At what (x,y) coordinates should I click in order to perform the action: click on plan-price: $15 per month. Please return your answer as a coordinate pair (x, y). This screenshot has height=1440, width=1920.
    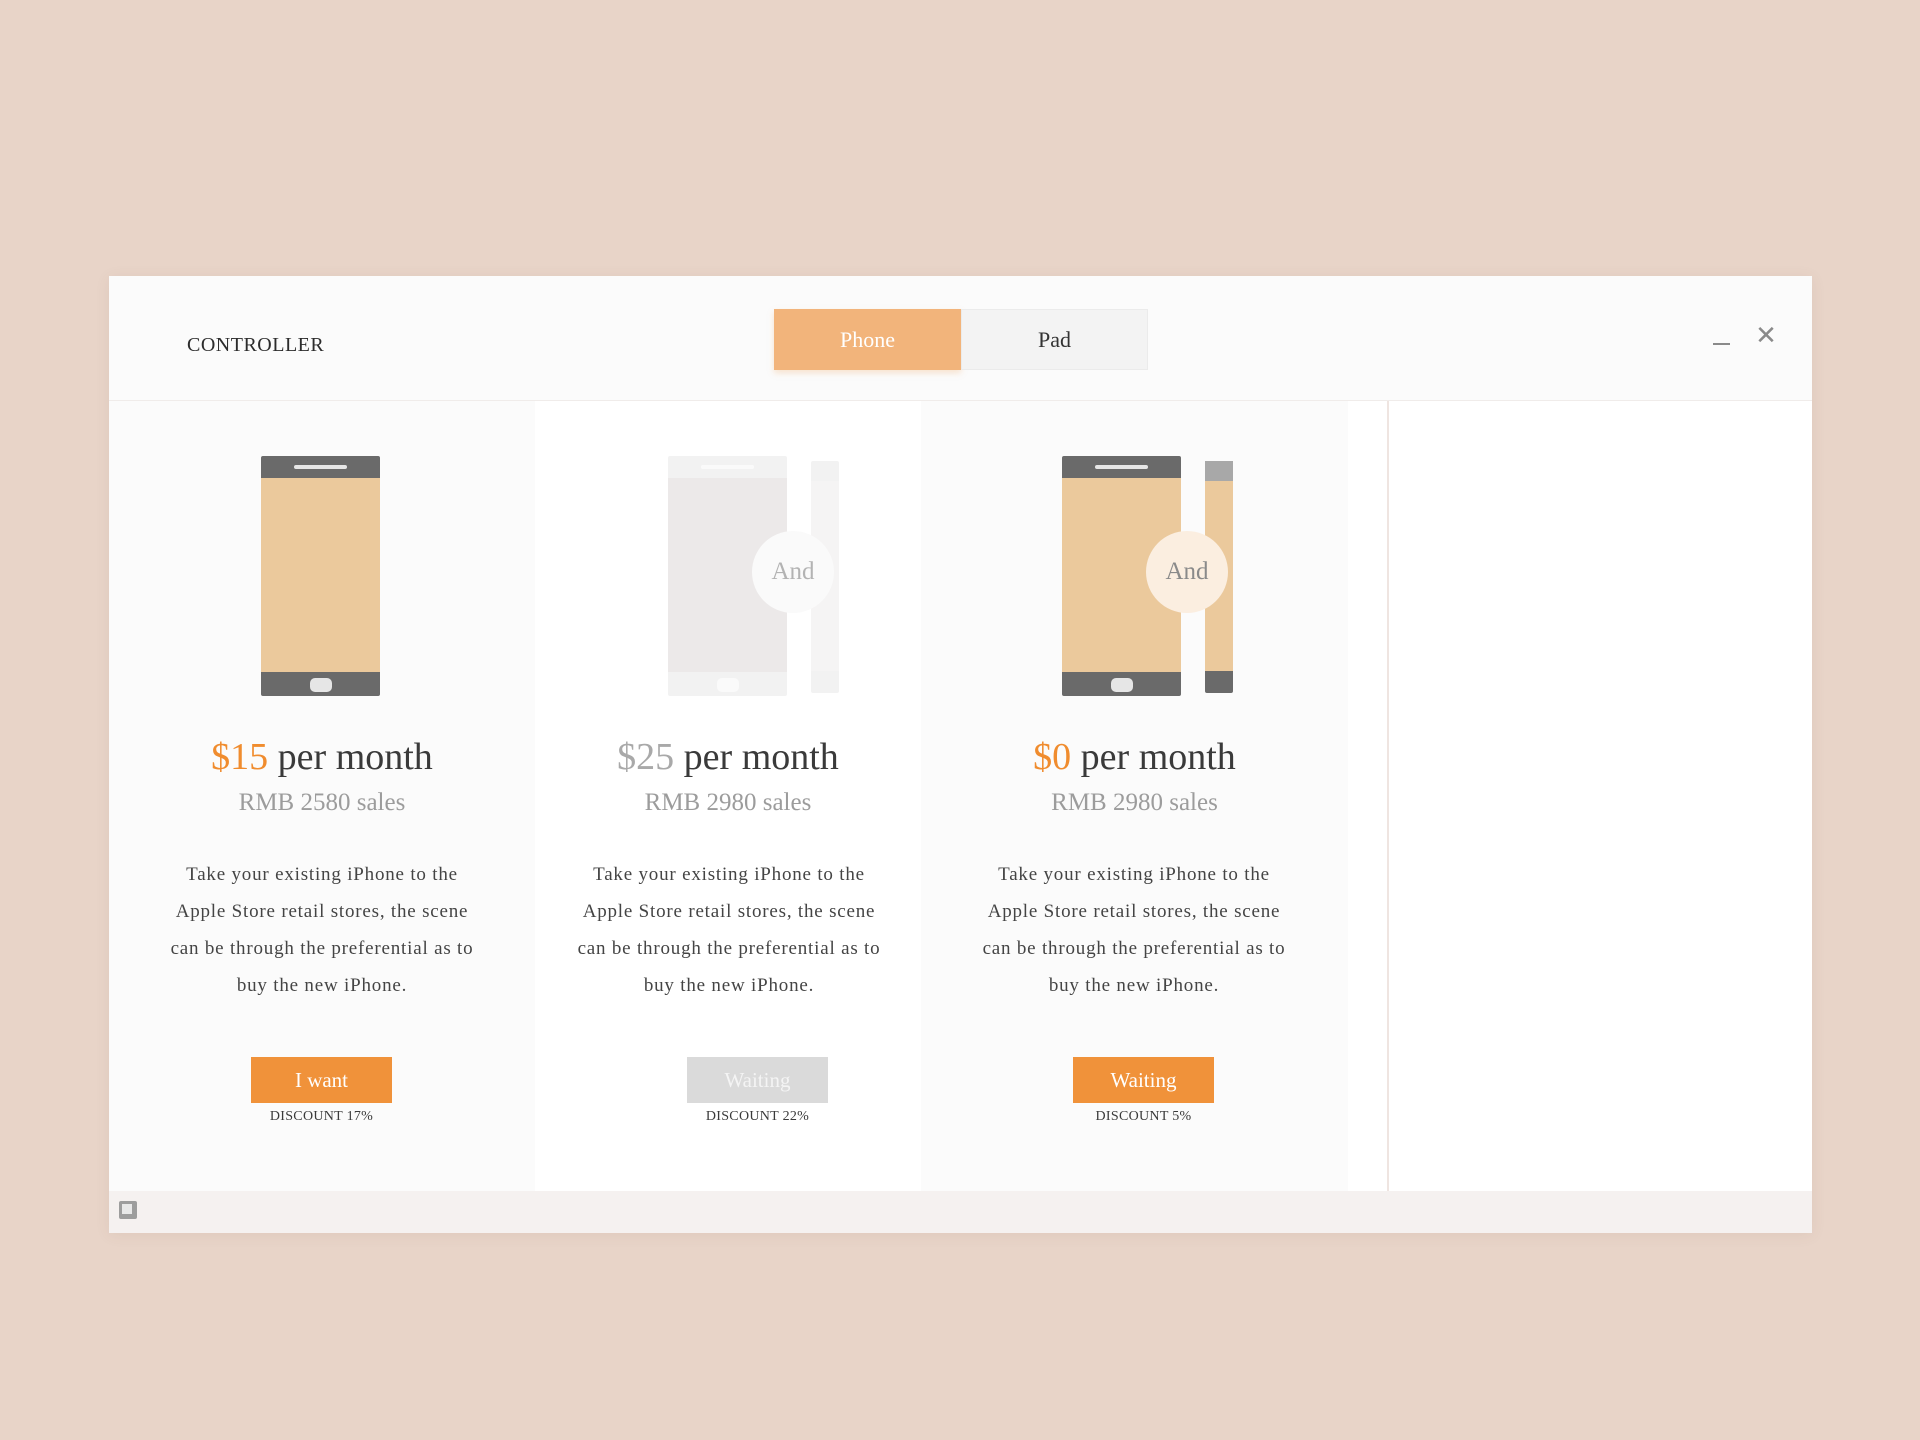
    Looking at the image, I should click on (322, 757).